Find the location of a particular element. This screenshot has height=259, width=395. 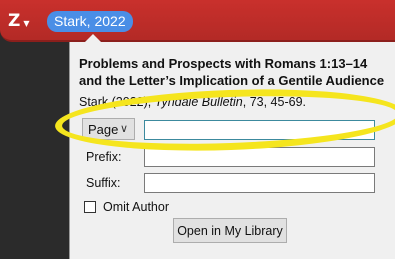

open-in-library-button: Open in My Library is located at coordinates (230, 230).